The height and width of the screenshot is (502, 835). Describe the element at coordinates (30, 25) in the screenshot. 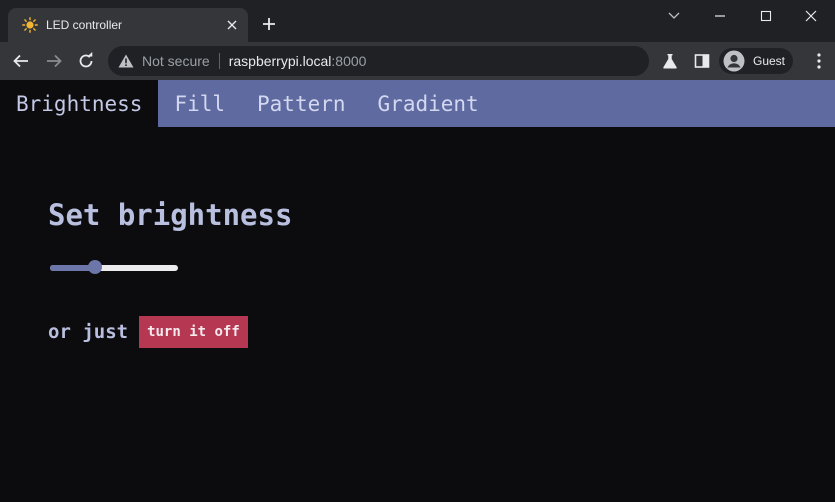

I see `sun-icon` at that location.